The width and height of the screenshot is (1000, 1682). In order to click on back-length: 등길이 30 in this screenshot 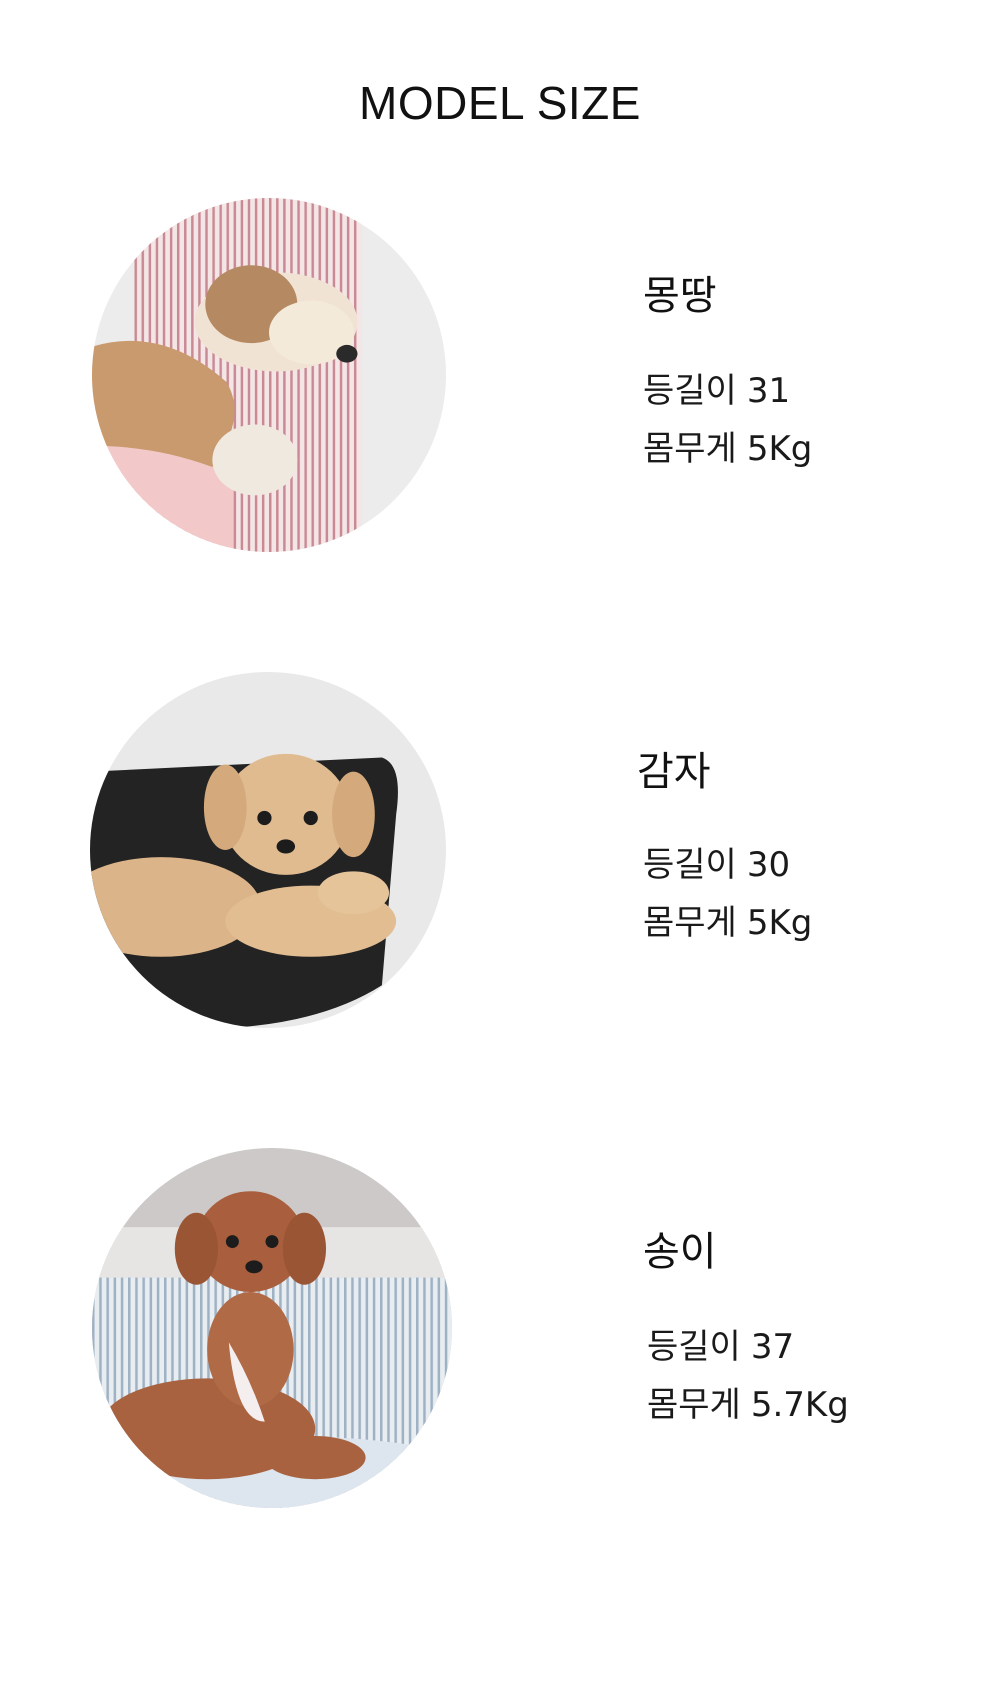, I will do `click(716, 865)`.